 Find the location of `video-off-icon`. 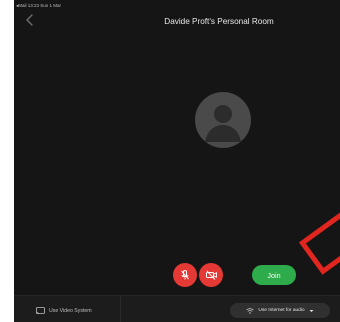

video-off-icon is located at coordinates (211, 275).